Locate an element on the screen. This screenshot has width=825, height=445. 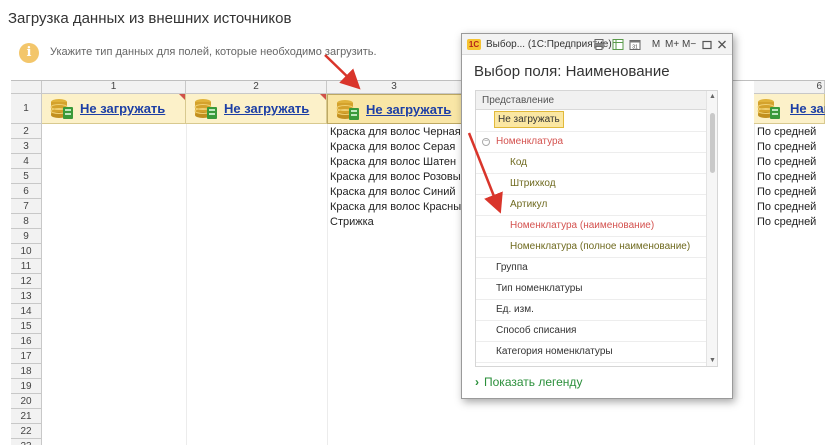
row-header: 4 is located at coordinates (26, 161).